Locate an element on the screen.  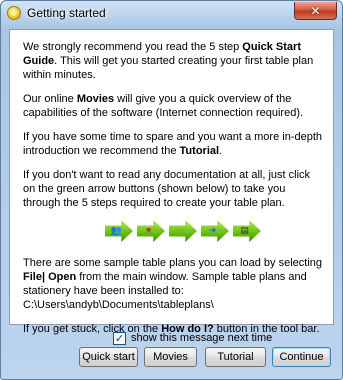
show-message-option: ✓ show this message next time is located at coordinates (192, 338).